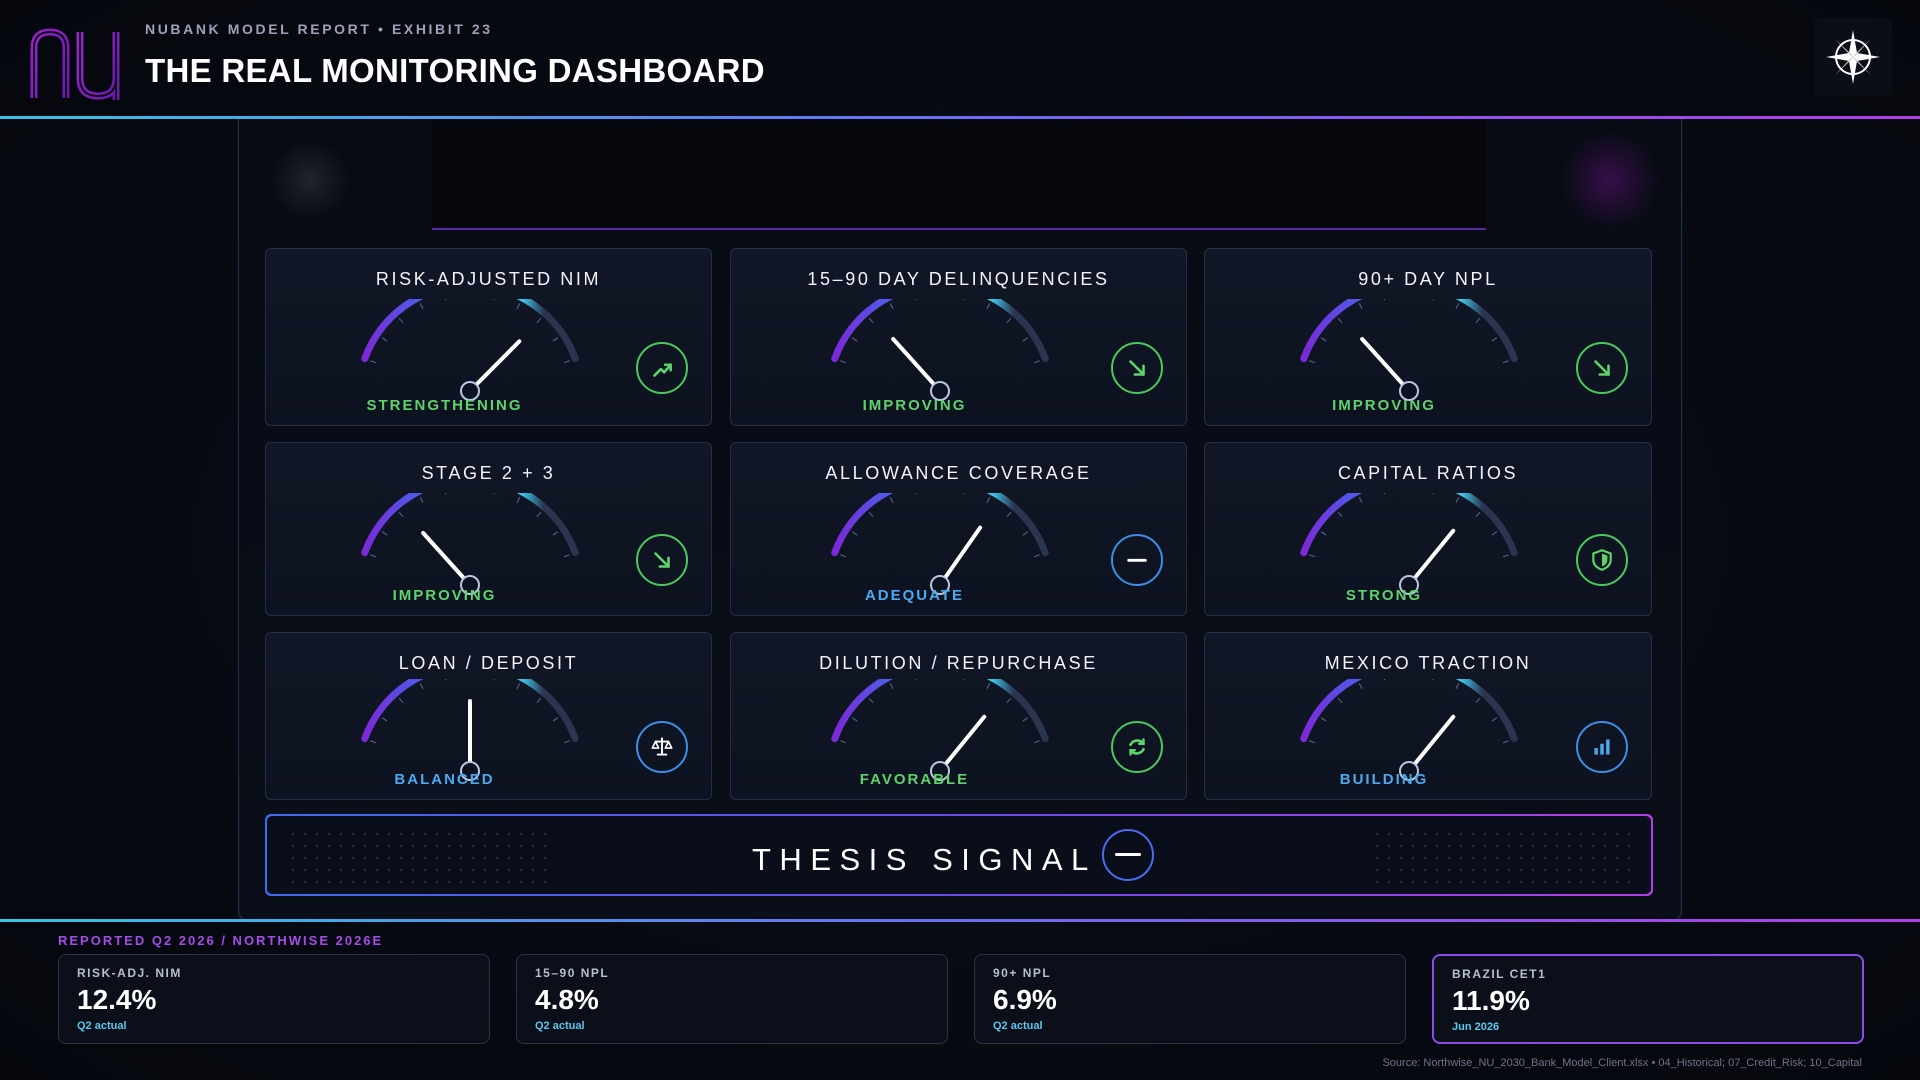 The height and width of the screenshot is (1080, 1920). I want to click on gauge-title: LOAN / DEPOSIT, so click(488, 663).